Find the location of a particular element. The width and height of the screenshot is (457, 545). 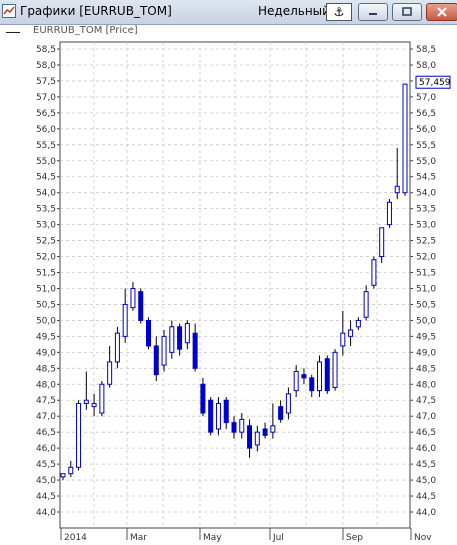

x-tick-label: Jul is located at coordinates (278, 538).